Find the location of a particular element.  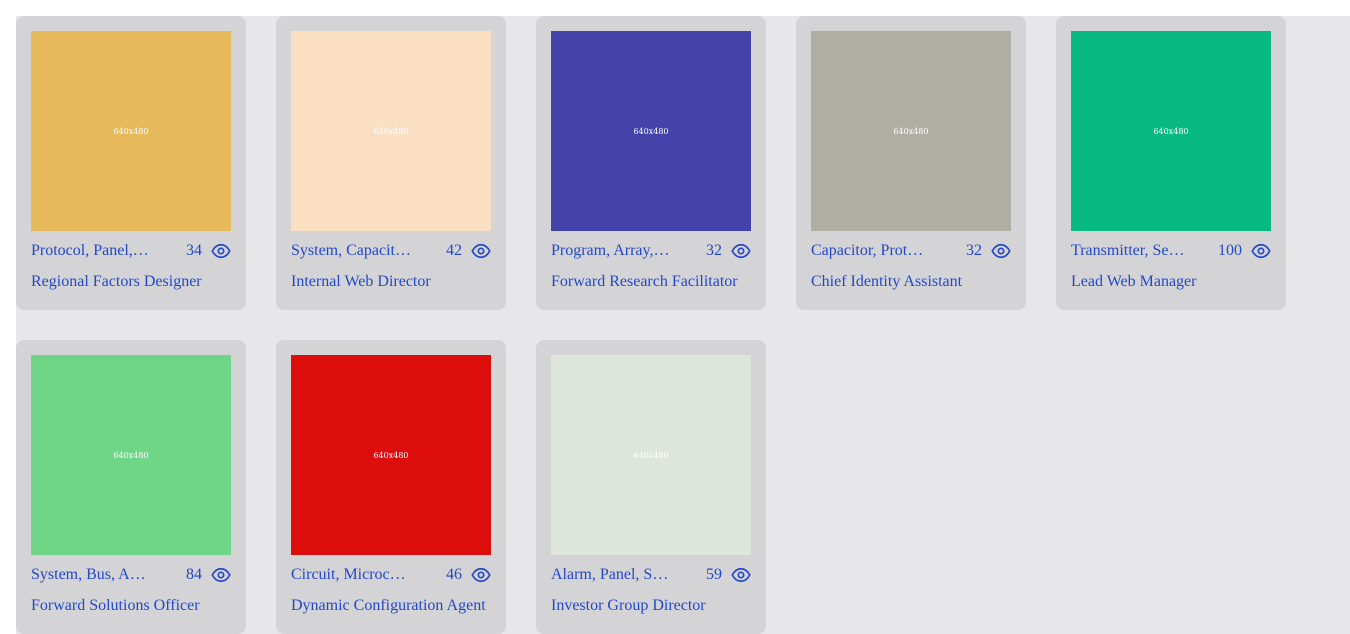

card-meta: Protocol, Panel, Microchip 34 is located at coordinates (131, 251).